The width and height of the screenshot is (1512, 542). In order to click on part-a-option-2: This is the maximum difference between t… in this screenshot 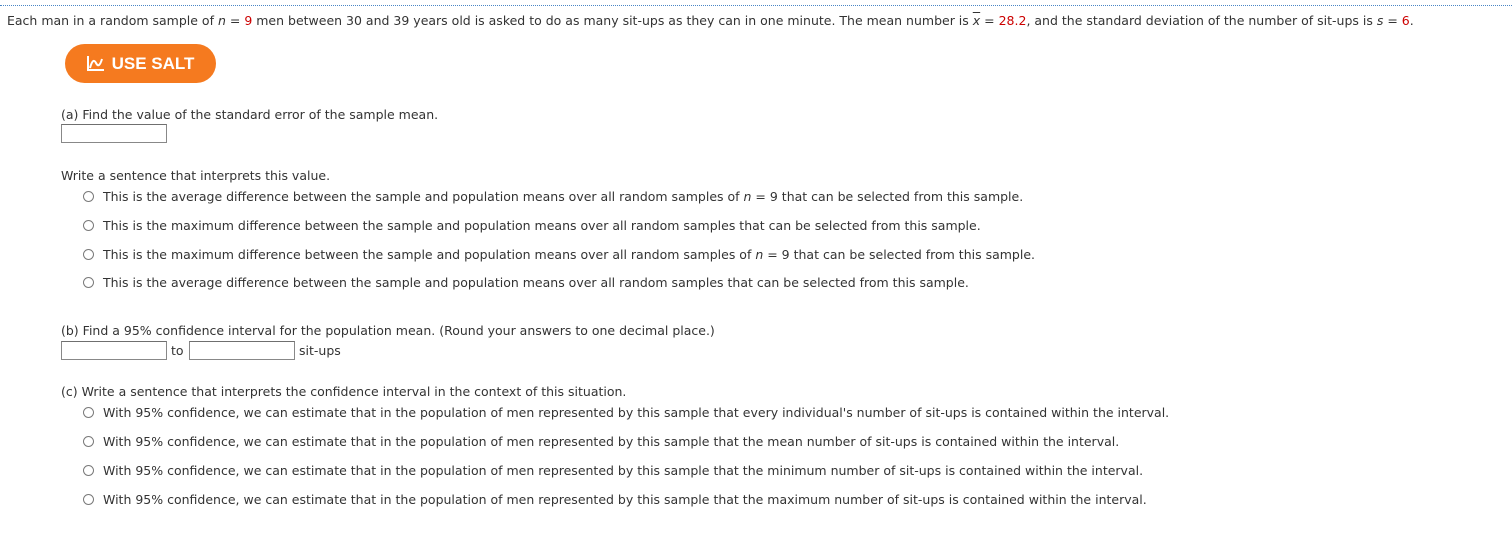, I will do `click(532, 225)`.